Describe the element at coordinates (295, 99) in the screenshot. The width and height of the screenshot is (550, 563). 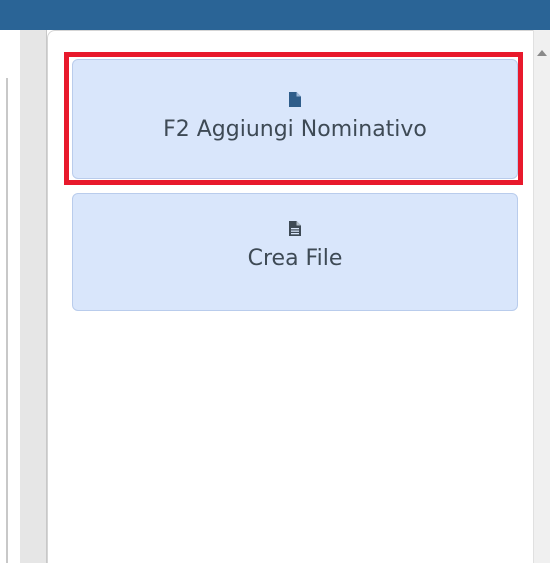
I see `file-icon` at that location.